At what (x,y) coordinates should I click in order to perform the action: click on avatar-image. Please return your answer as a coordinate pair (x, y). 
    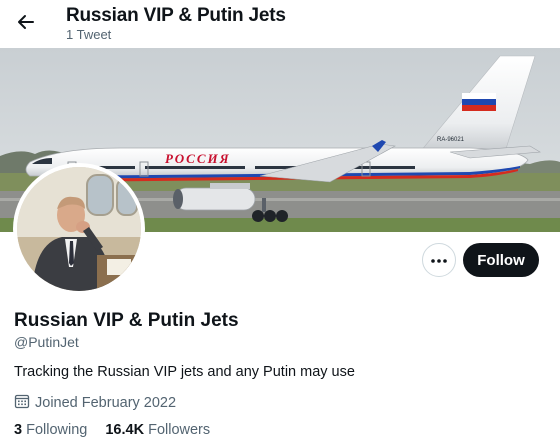
    Looking at the image, I should click on (79, 229).